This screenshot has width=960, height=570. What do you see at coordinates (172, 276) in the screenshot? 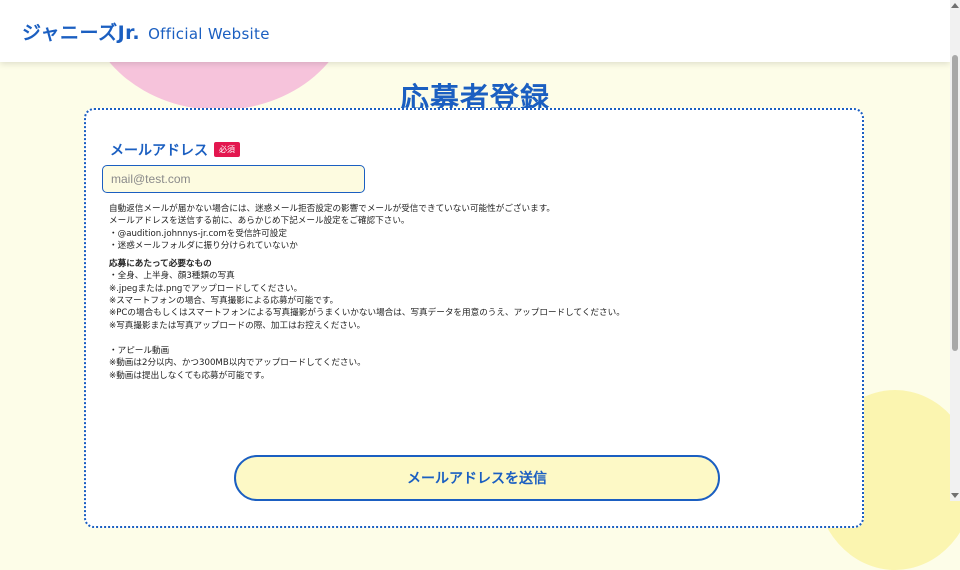
I see `requirement-line: ・全身、上半身、顔3種類の写真` at bounding box center [172, 276].